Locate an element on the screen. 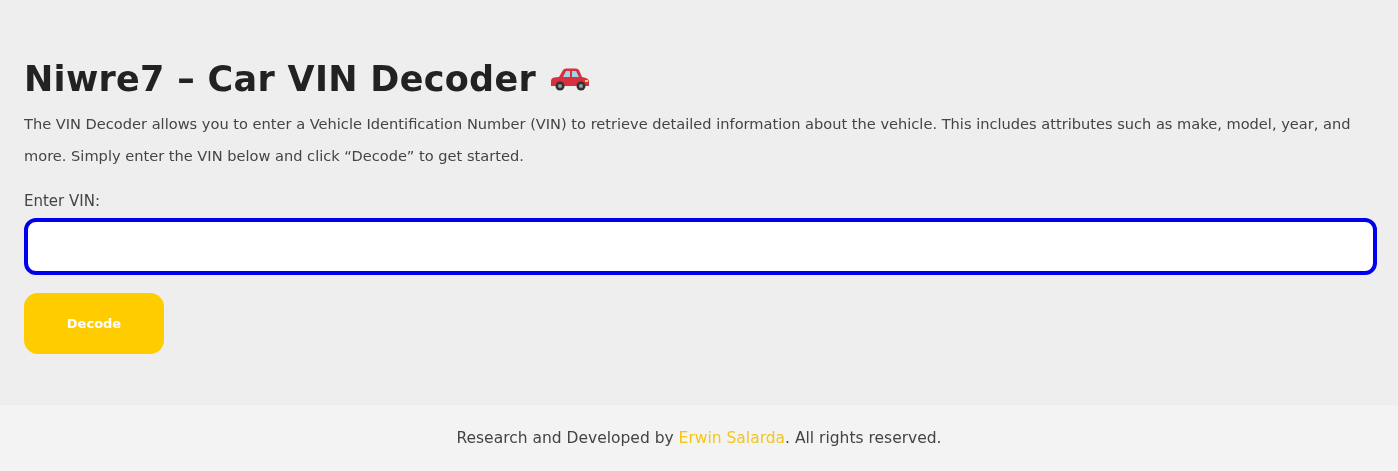 This screenshot has height=471, width=1398. decode-button: Decode is located at coordinates (94, 323).